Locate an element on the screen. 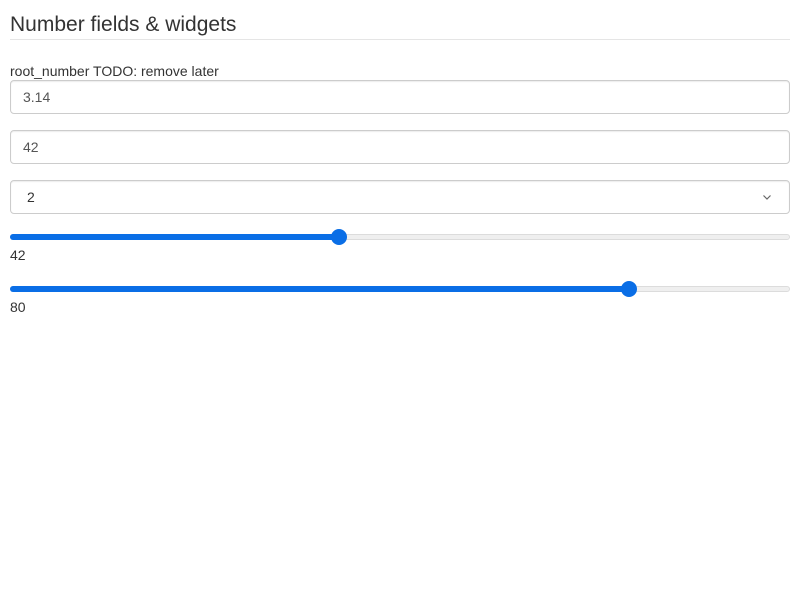 This screenshot has height=600, width=800. range-1-value: 42 is located at coordinates (18, 255).